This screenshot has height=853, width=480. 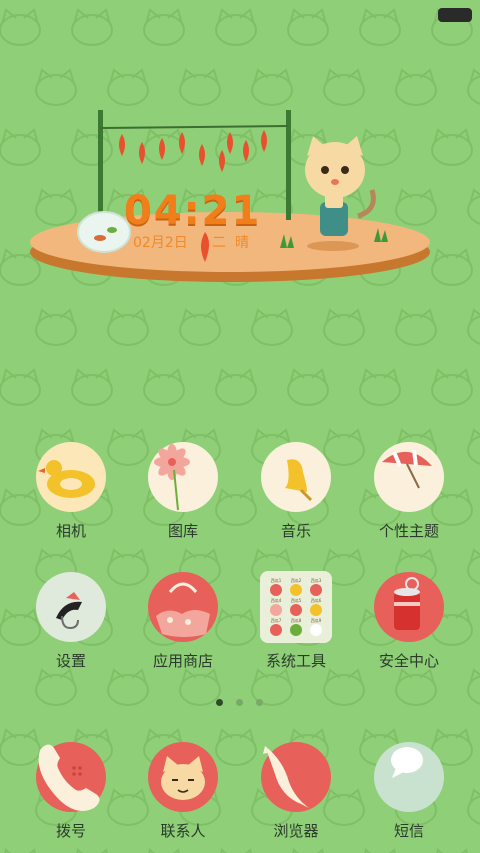 What do you see at coordinates (70, 831) in the screenshot?
I see `app-label: 拨号` at bounding box center [70, 831].